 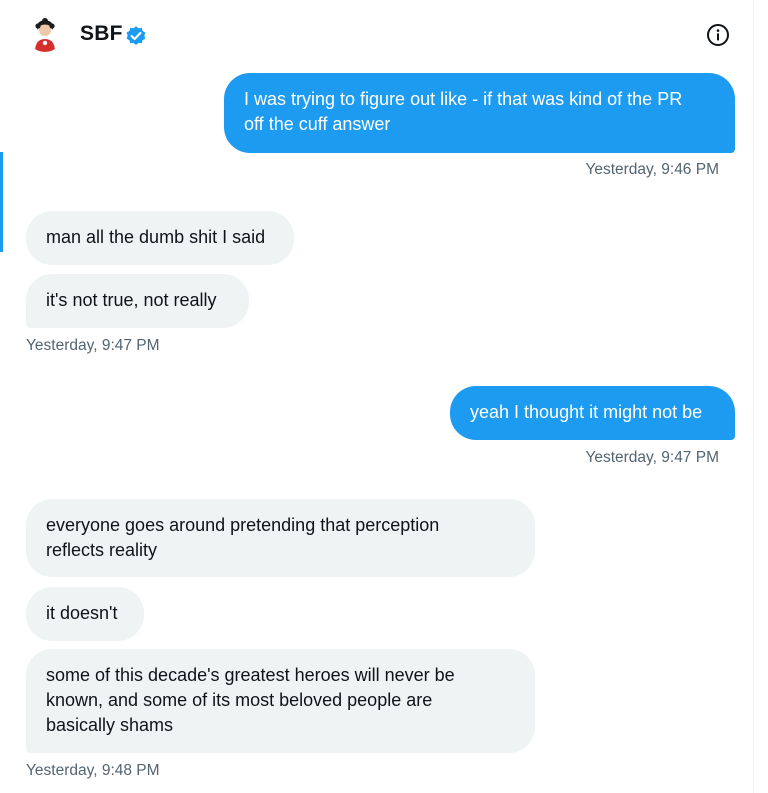 What do you see at coordinates (102, 550) in the screenshot?
I see `message-line: reflects reality` at bounding box center [102, 550].